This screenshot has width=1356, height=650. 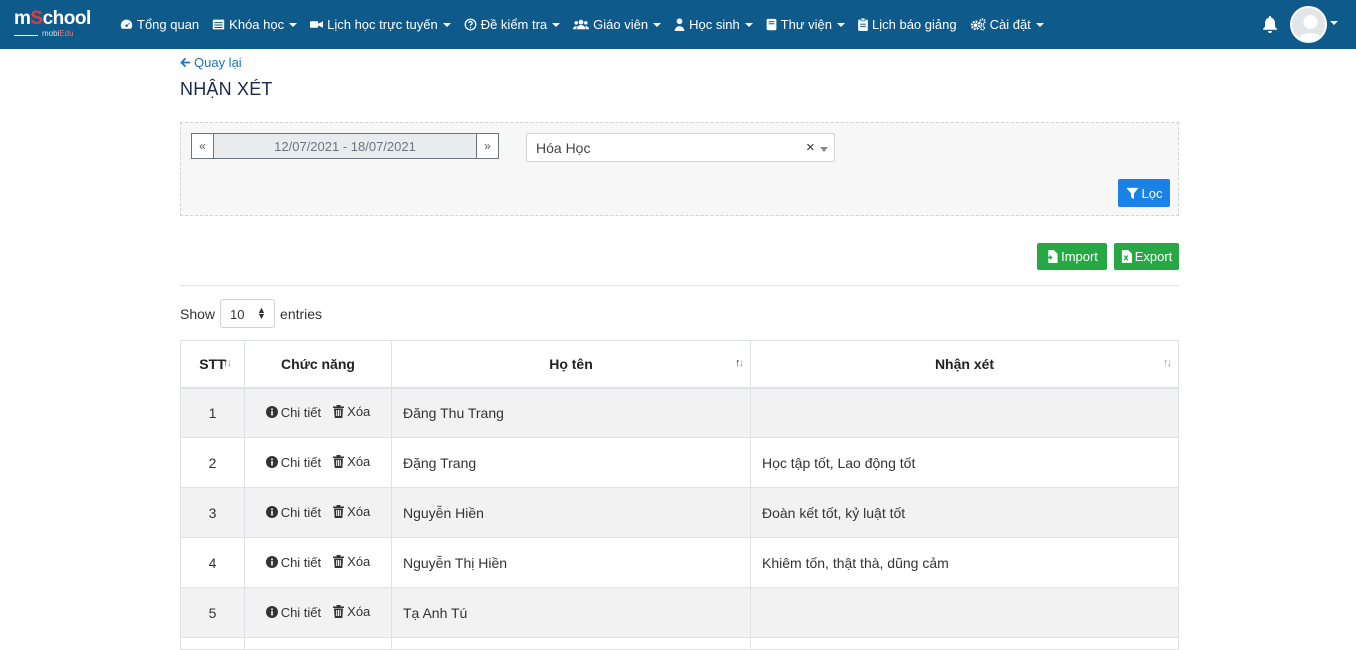 I want to click on table-row: 5 Chi tiết Xóa Tạ Anh Tú, so click(x=679, y=612).